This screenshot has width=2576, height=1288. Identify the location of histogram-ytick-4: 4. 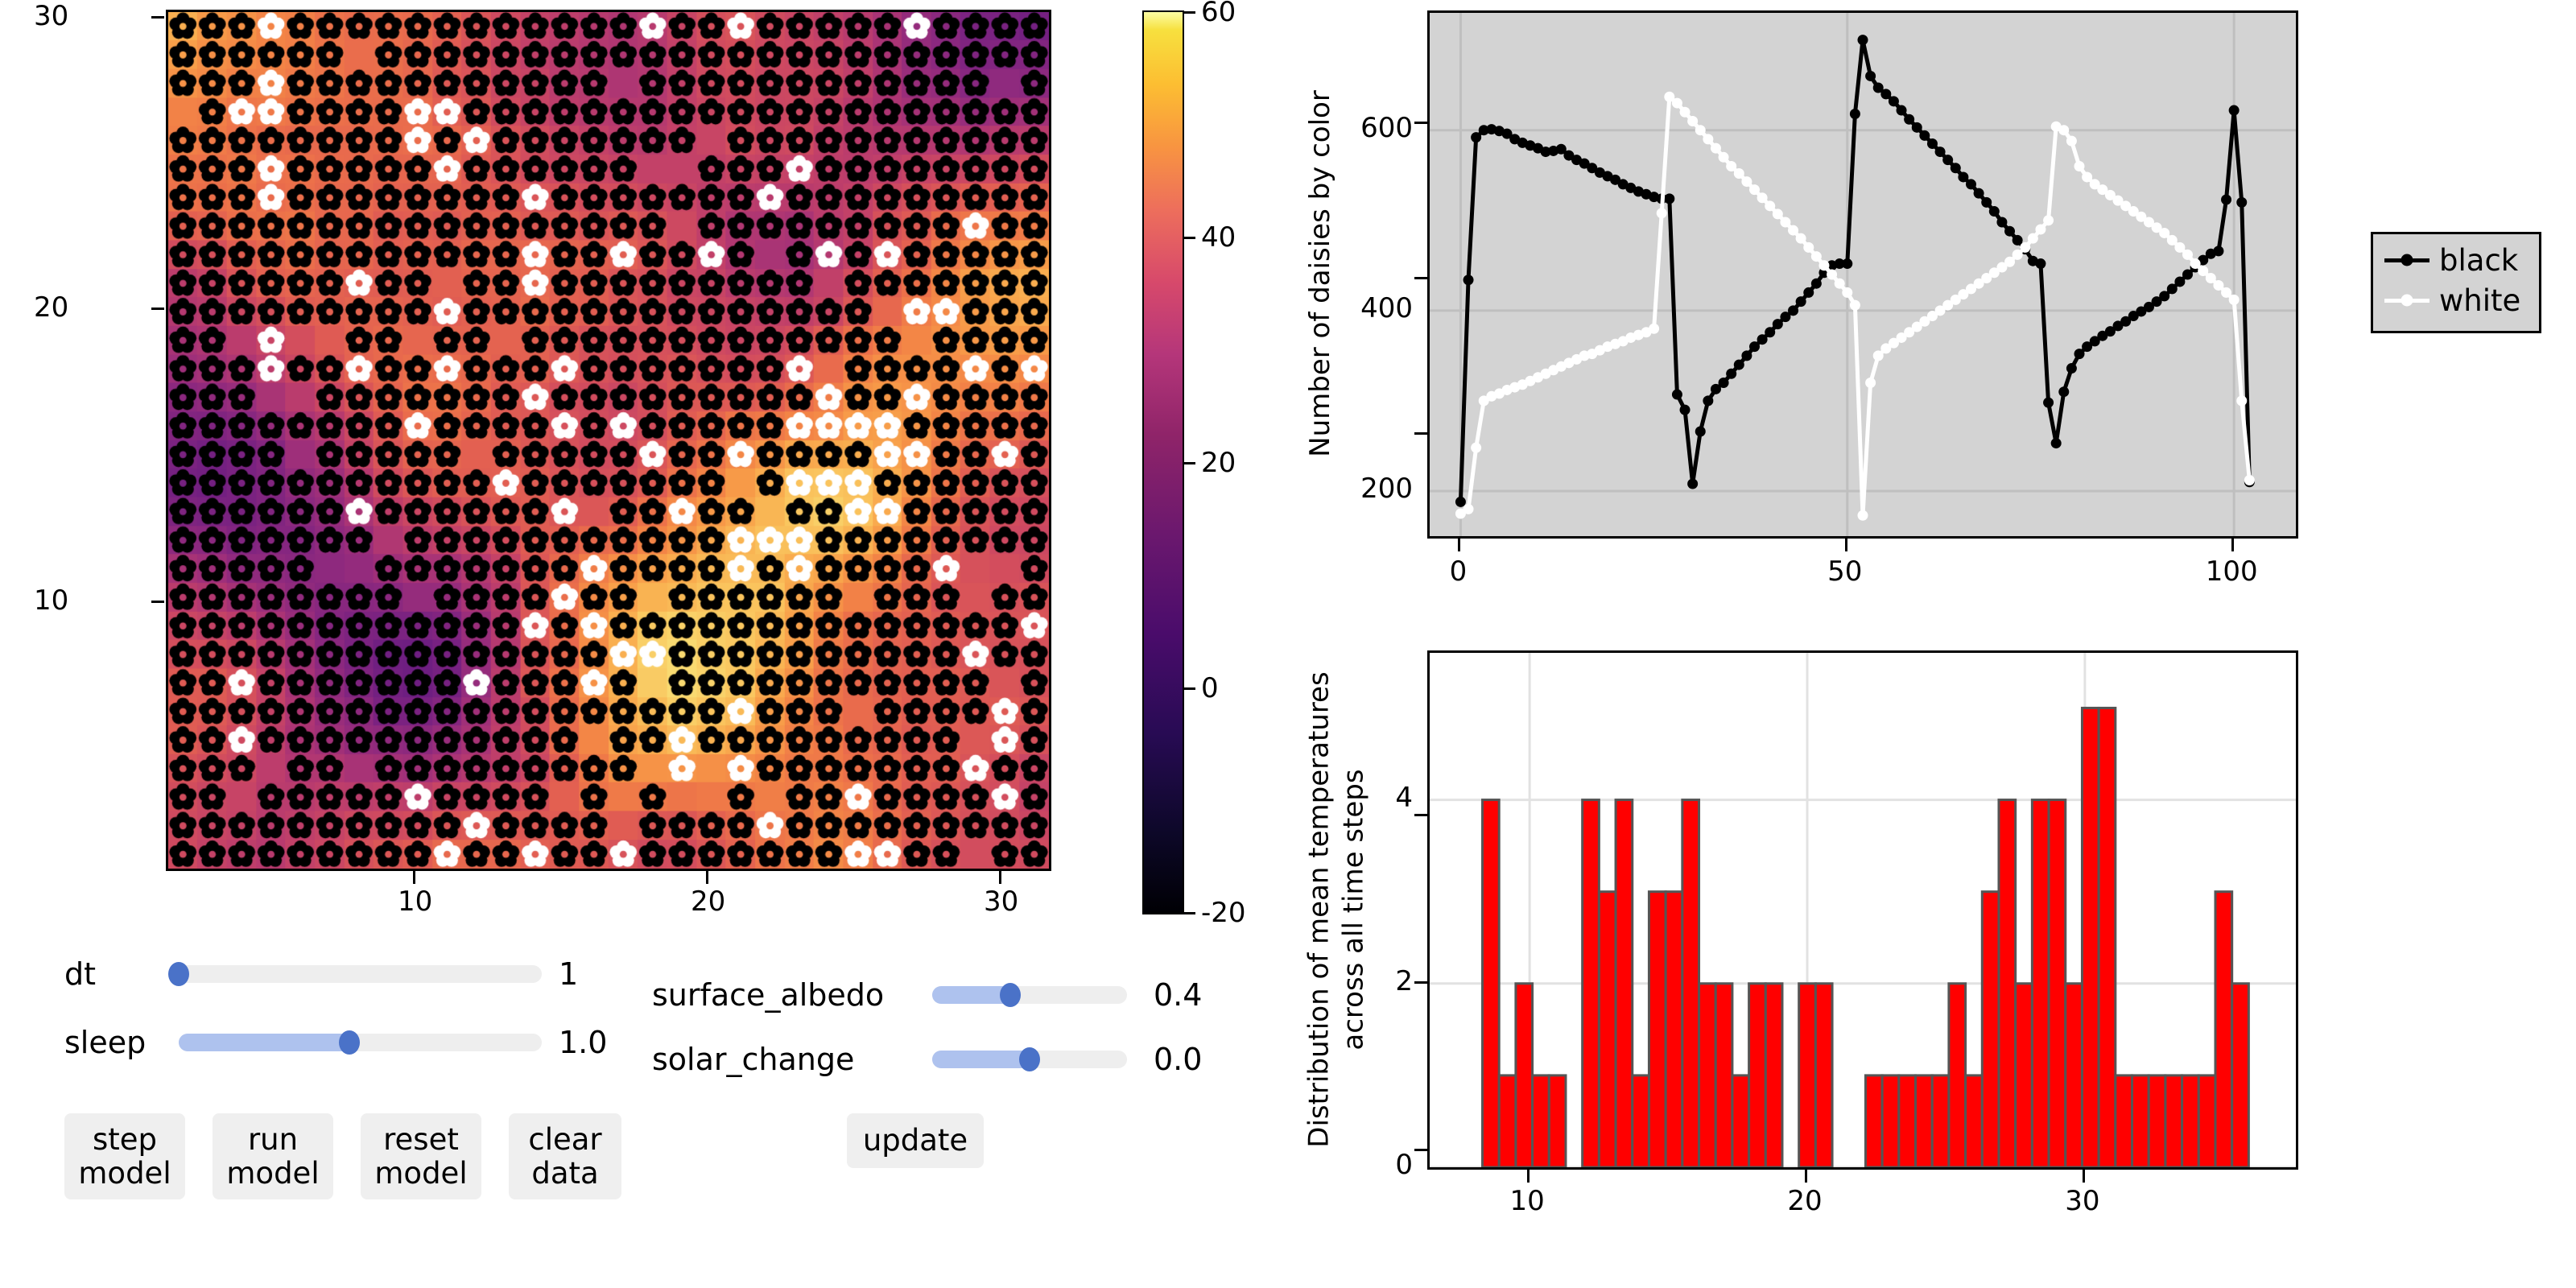
(1404, 797).